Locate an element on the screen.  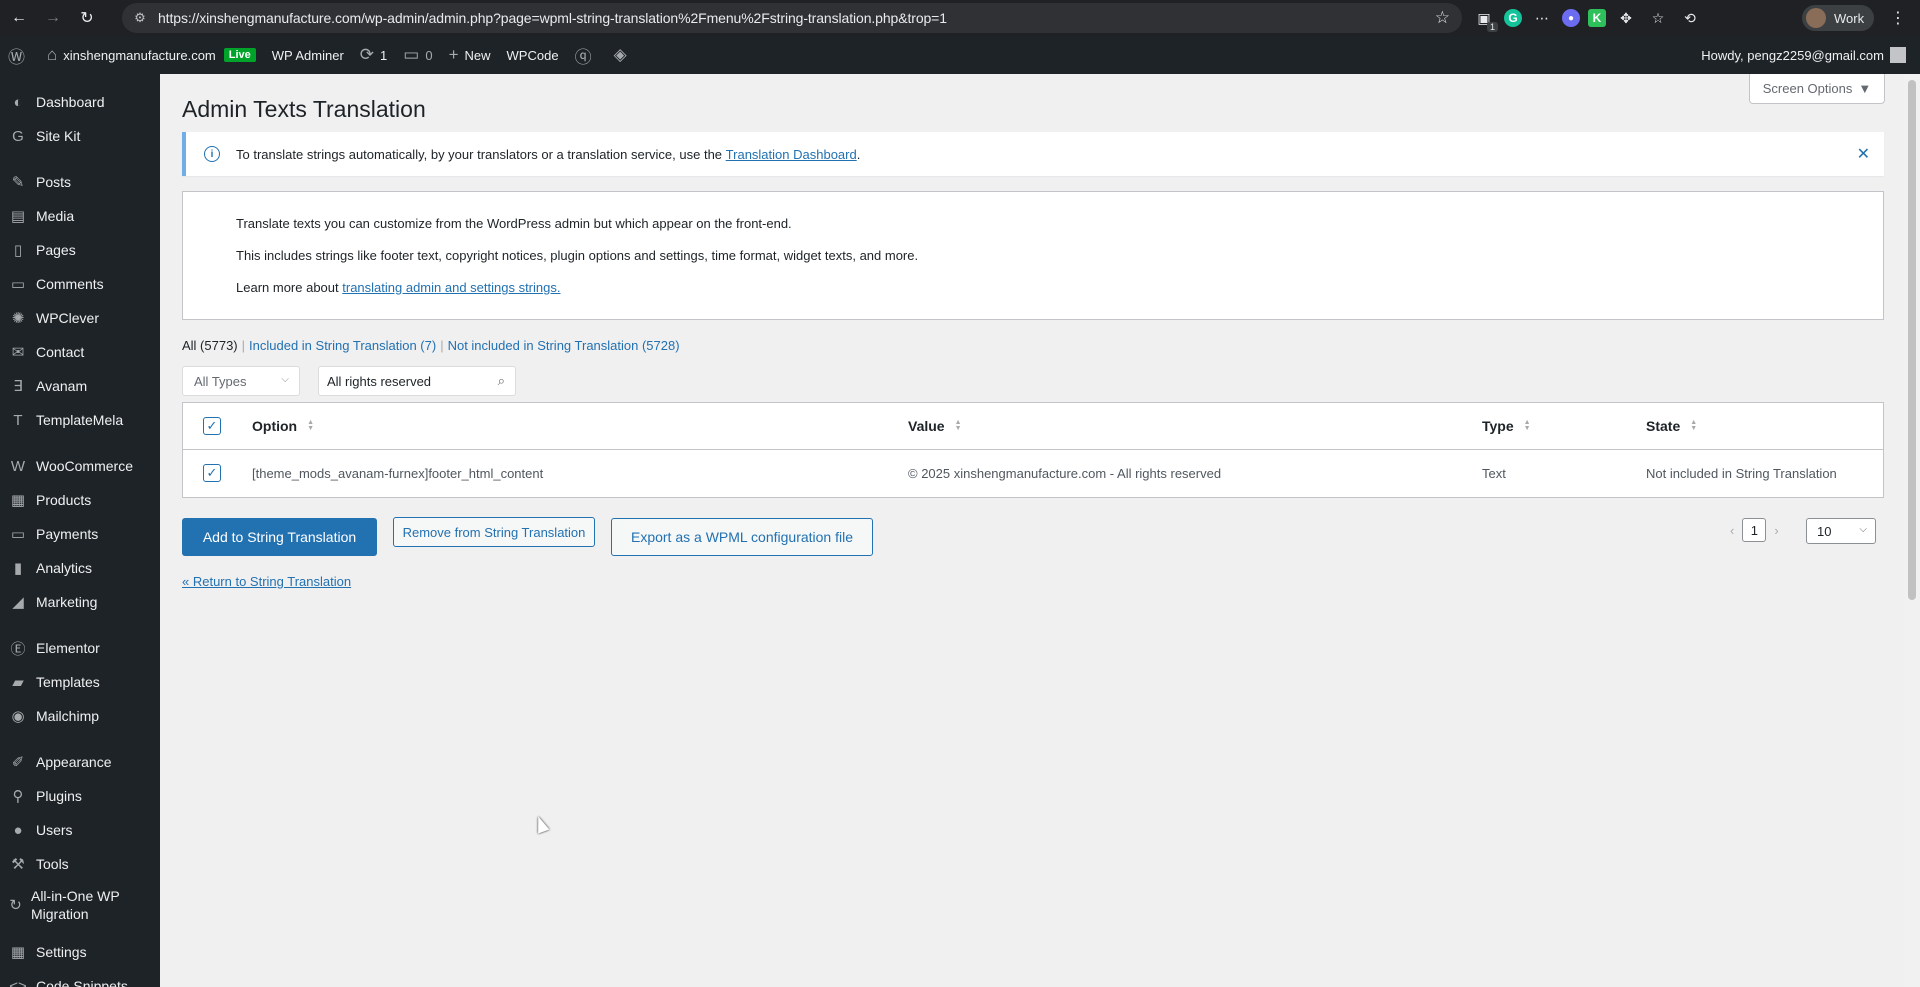
profile-button: Work is located at coordinates (1838, 18).